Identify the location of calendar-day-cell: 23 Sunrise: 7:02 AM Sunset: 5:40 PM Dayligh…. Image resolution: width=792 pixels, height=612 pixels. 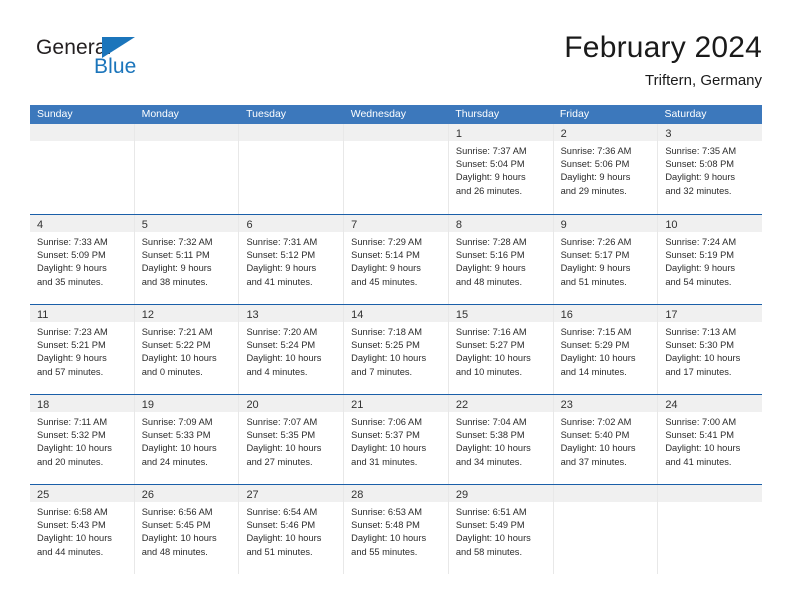
(606, 439).